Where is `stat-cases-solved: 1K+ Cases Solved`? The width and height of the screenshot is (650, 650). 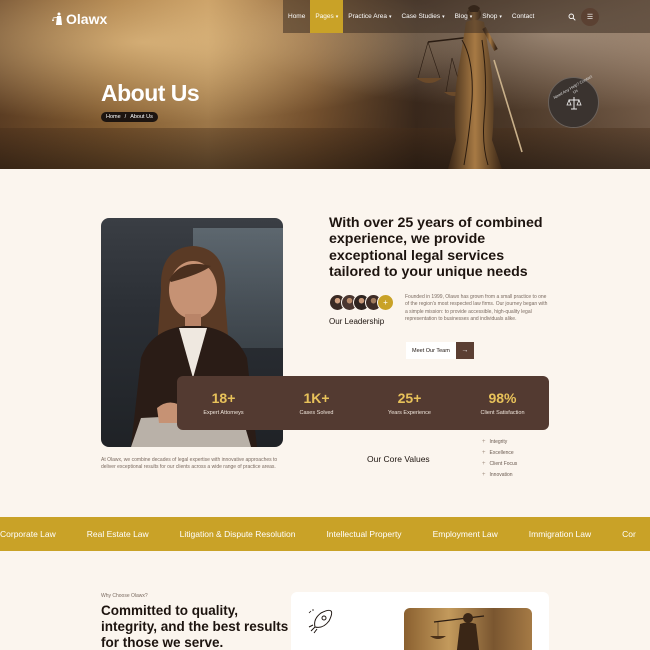 stat-cases-solved: 1K+ Cases Solved is located at coordinates (316, 403).